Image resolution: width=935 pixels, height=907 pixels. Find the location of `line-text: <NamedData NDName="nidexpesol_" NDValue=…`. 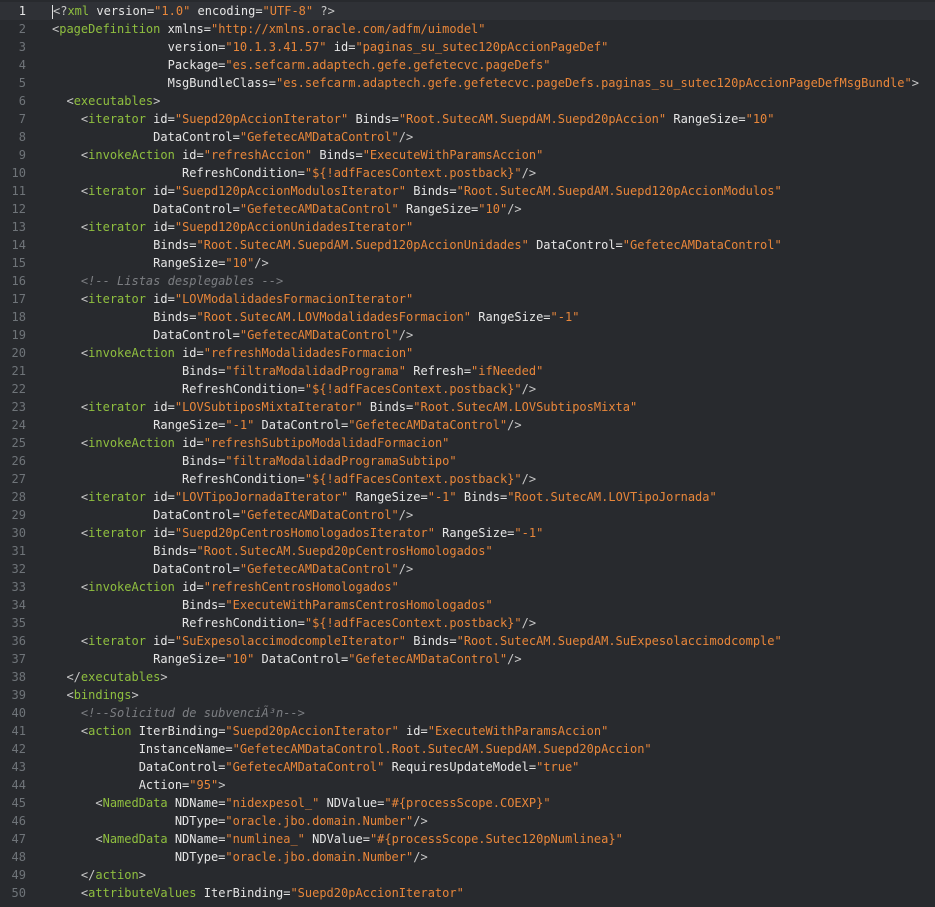

line-text: <NamedData NDName="nidexpesol_" NDValue=… is located at coordinates (301, 803).